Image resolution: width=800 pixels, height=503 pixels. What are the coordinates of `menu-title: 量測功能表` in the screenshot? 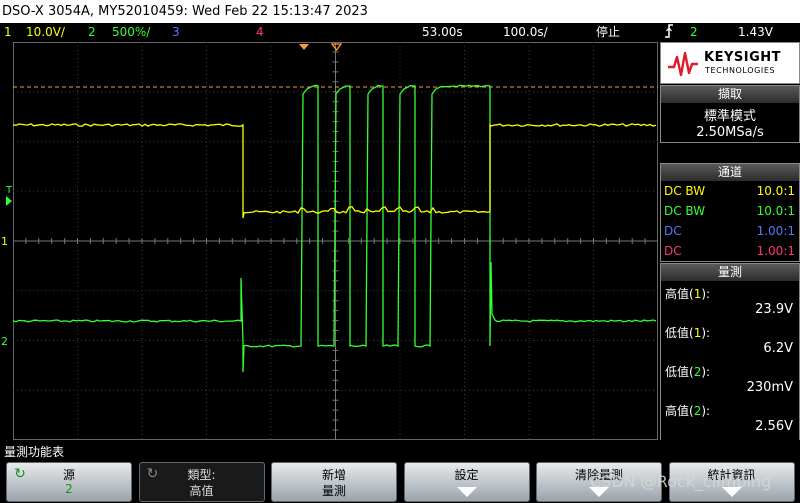 It's located at (34, 452).